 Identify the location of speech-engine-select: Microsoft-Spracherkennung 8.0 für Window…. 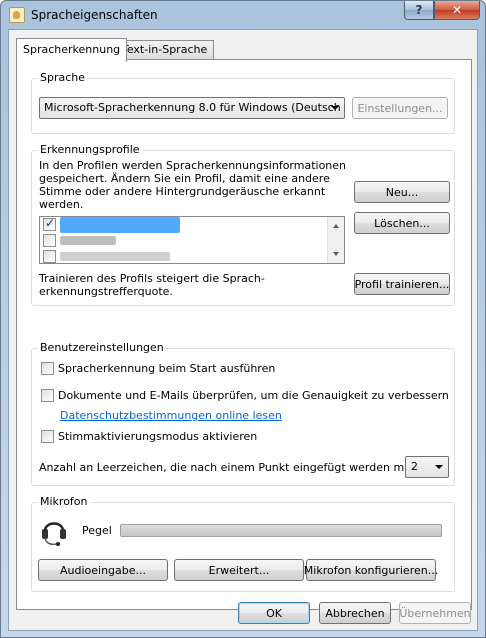
(192, 108).